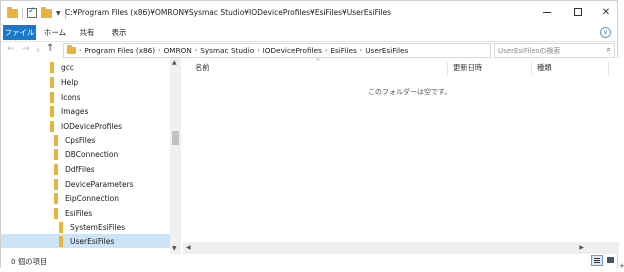  I want to click on breadcrumb-sysmac-studio: Sysmac Studio, so click(227, 50).